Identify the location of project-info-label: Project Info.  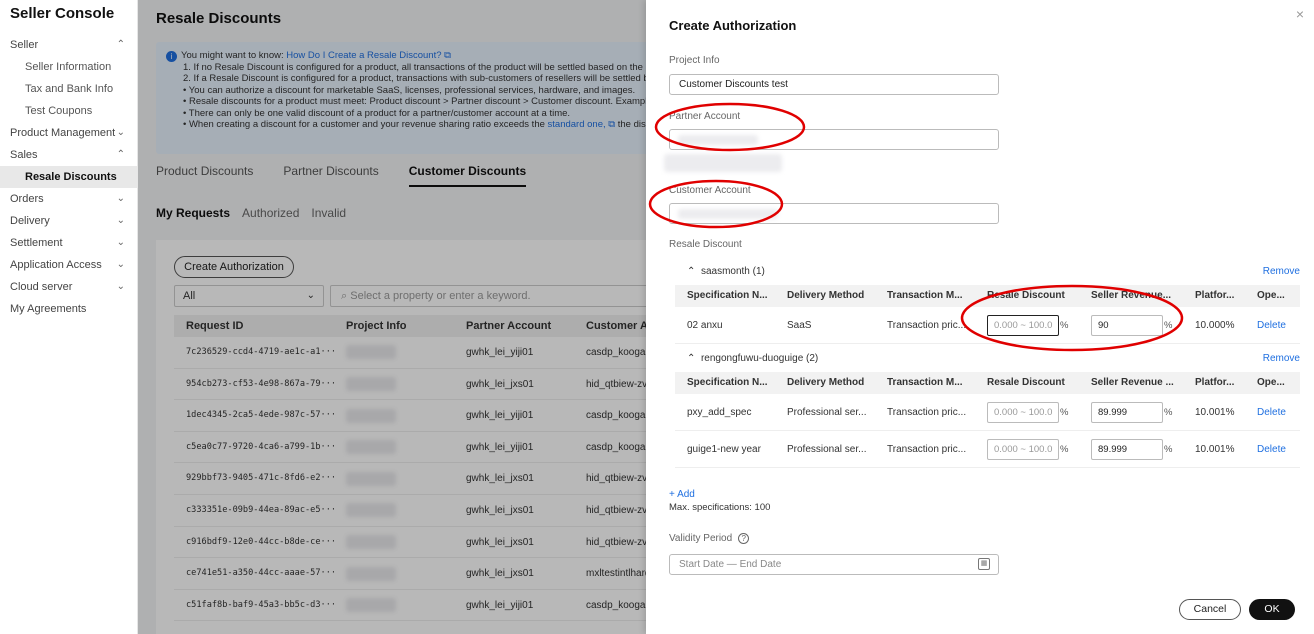
(694, 60).